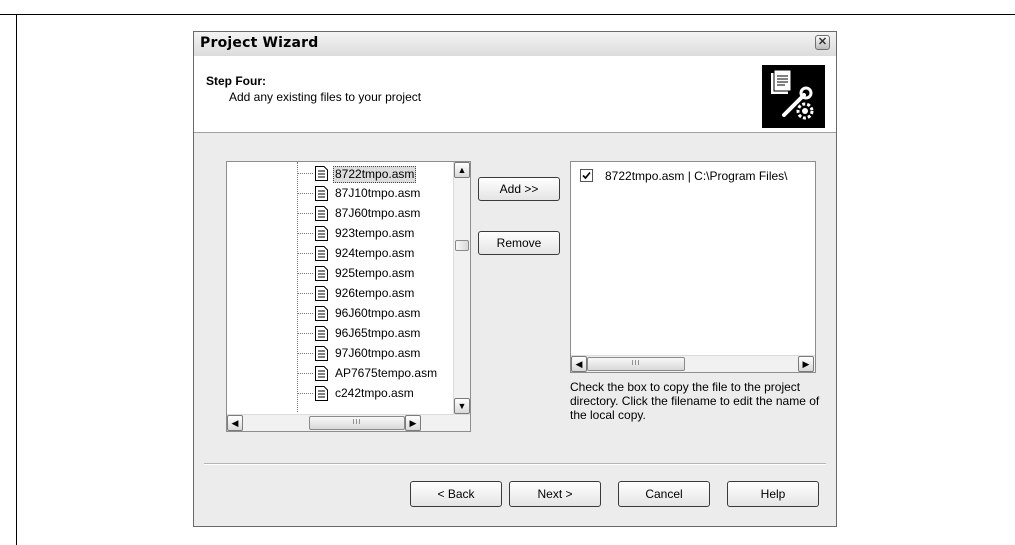 Image resolution: width=1015 pixels, height=545 pixels. I want to click on check-icon, so click(586, 175).